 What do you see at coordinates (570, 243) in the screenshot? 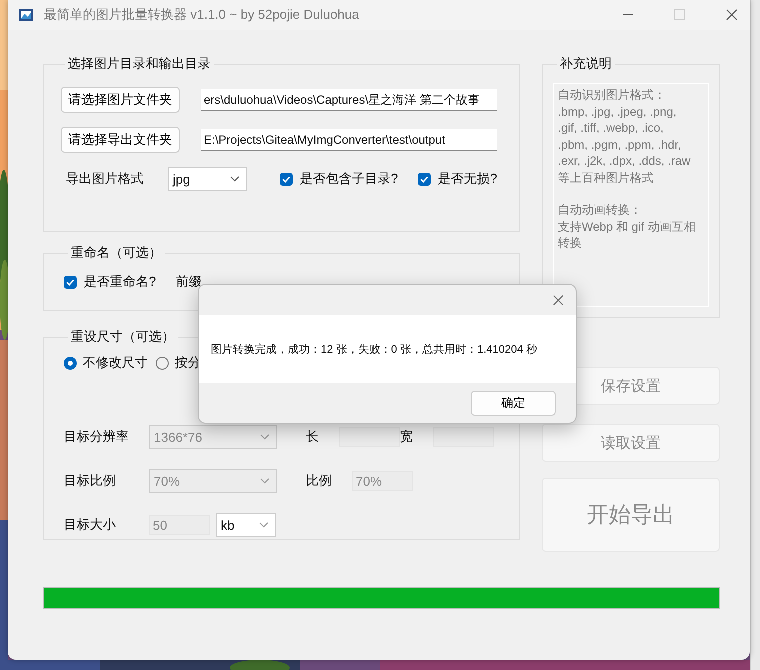
I see `notes-text: 转换` at bounding box center [570, 243].